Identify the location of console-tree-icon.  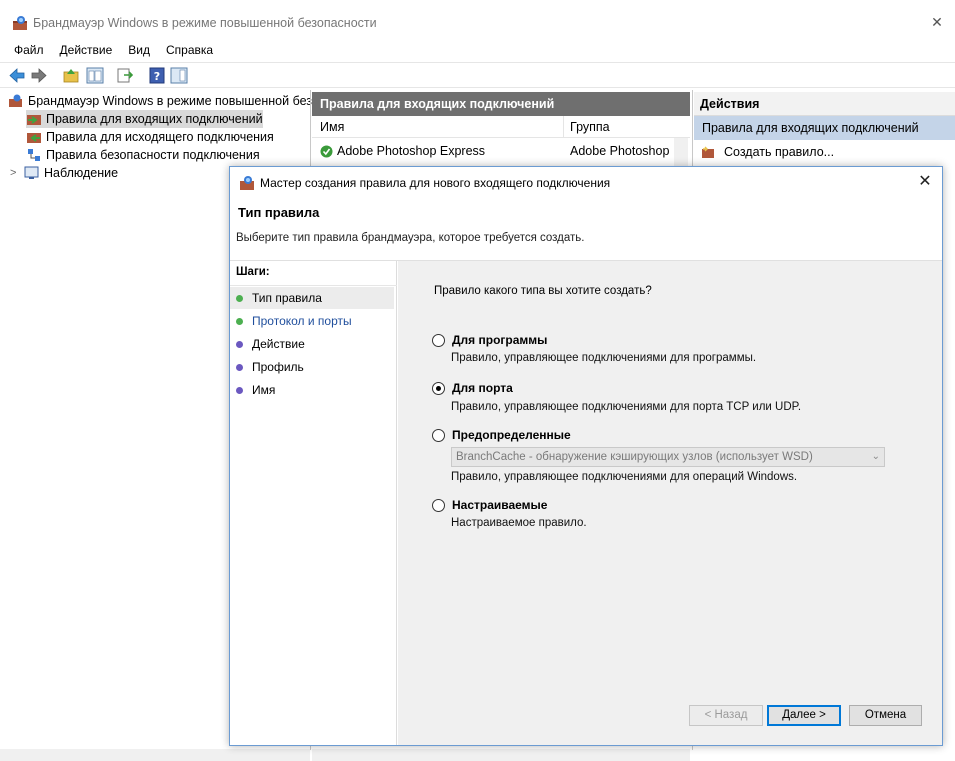
(95, 75).